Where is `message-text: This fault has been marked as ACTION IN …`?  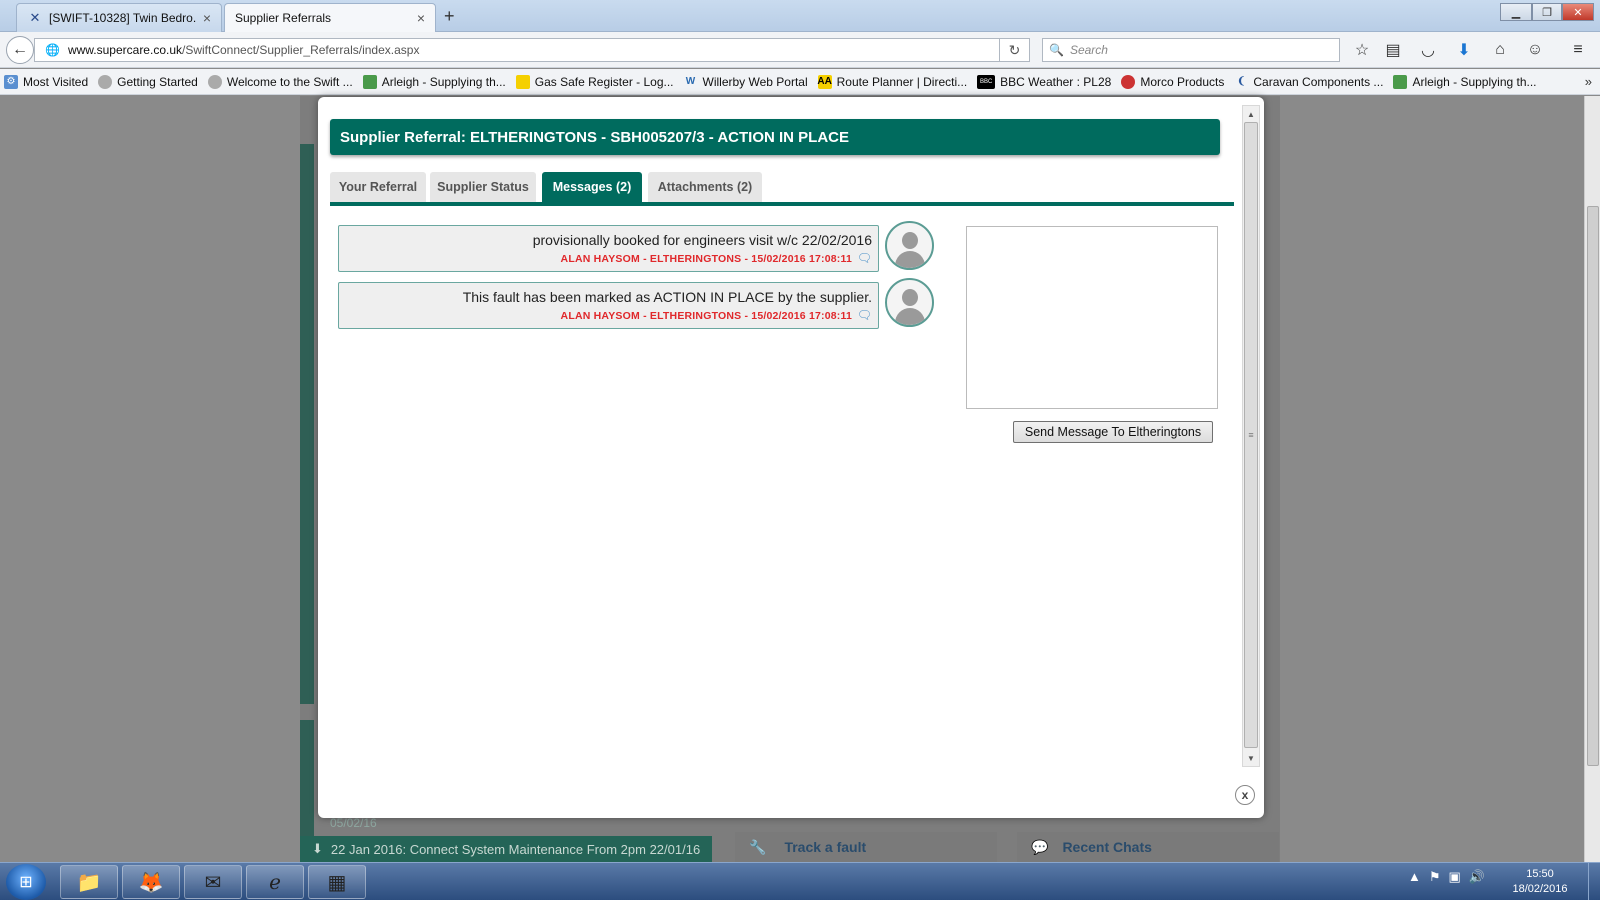
message-text: This fault has been marked as ACTION IN … is located at coordinates (667, 297).